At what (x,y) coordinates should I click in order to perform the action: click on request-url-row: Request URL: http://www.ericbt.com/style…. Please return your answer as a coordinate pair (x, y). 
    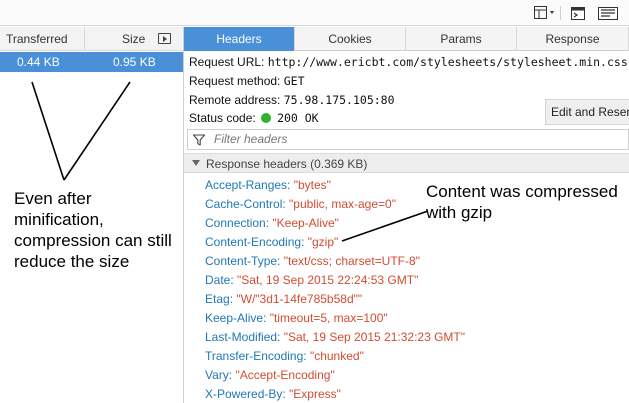
    Looking at the image, I should click on (408, 62).